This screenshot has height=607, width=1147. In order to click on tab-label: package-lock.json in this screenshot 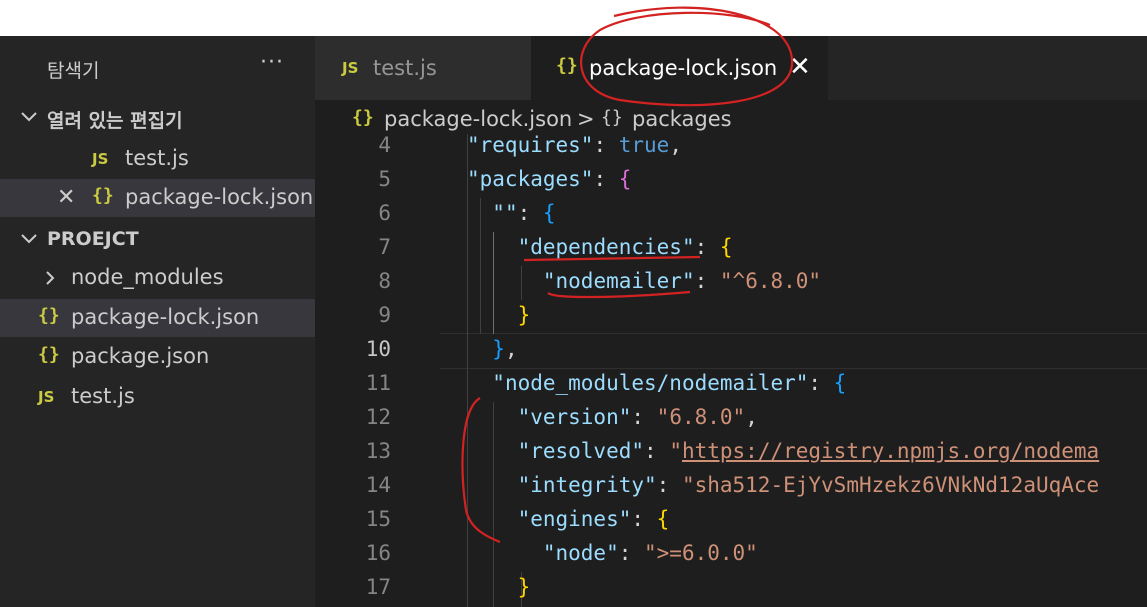, I will do `click(683, 68)`.